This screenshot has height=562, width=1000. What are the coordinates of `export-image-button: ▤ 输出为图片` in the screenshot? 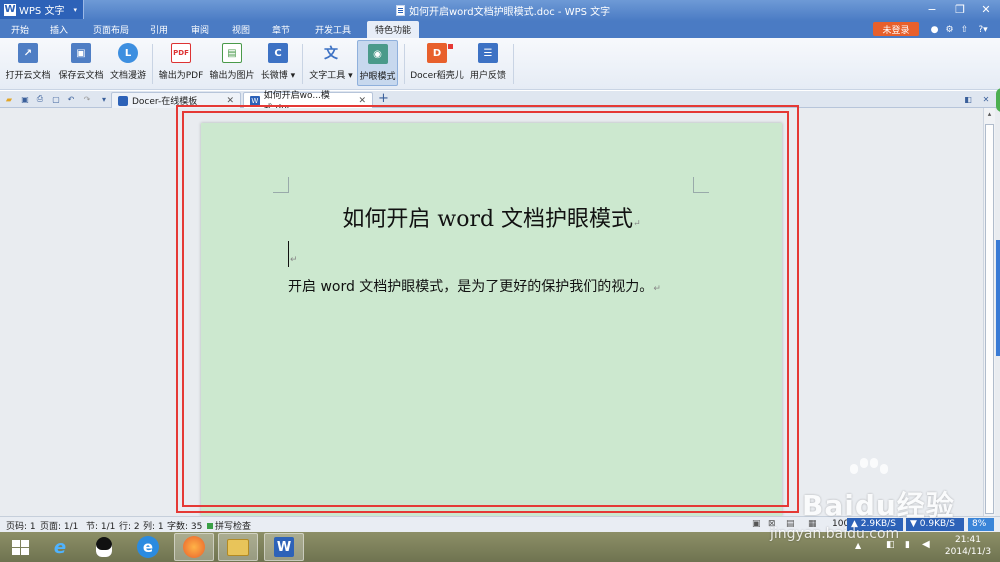 It's located at (232, 63).